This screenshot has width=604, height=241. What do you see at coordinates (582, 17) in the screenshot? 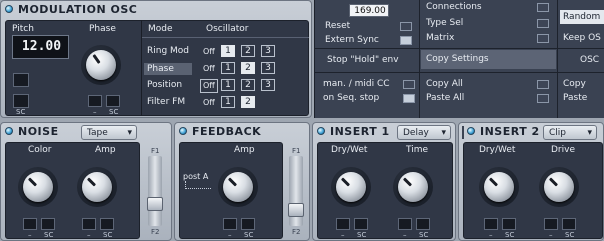
I see `random-button: Random` at bounding box center [582, 17].